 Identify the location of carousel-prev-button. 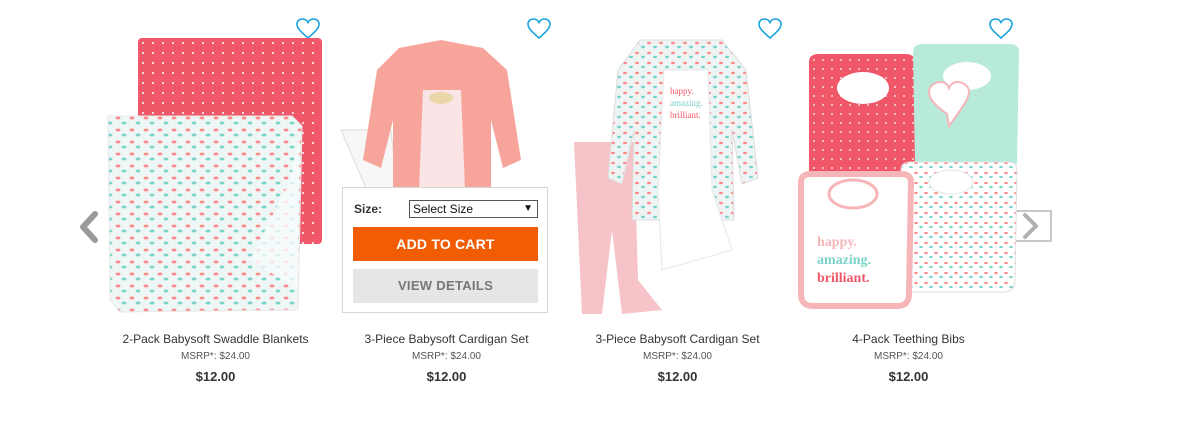
(89, 227).